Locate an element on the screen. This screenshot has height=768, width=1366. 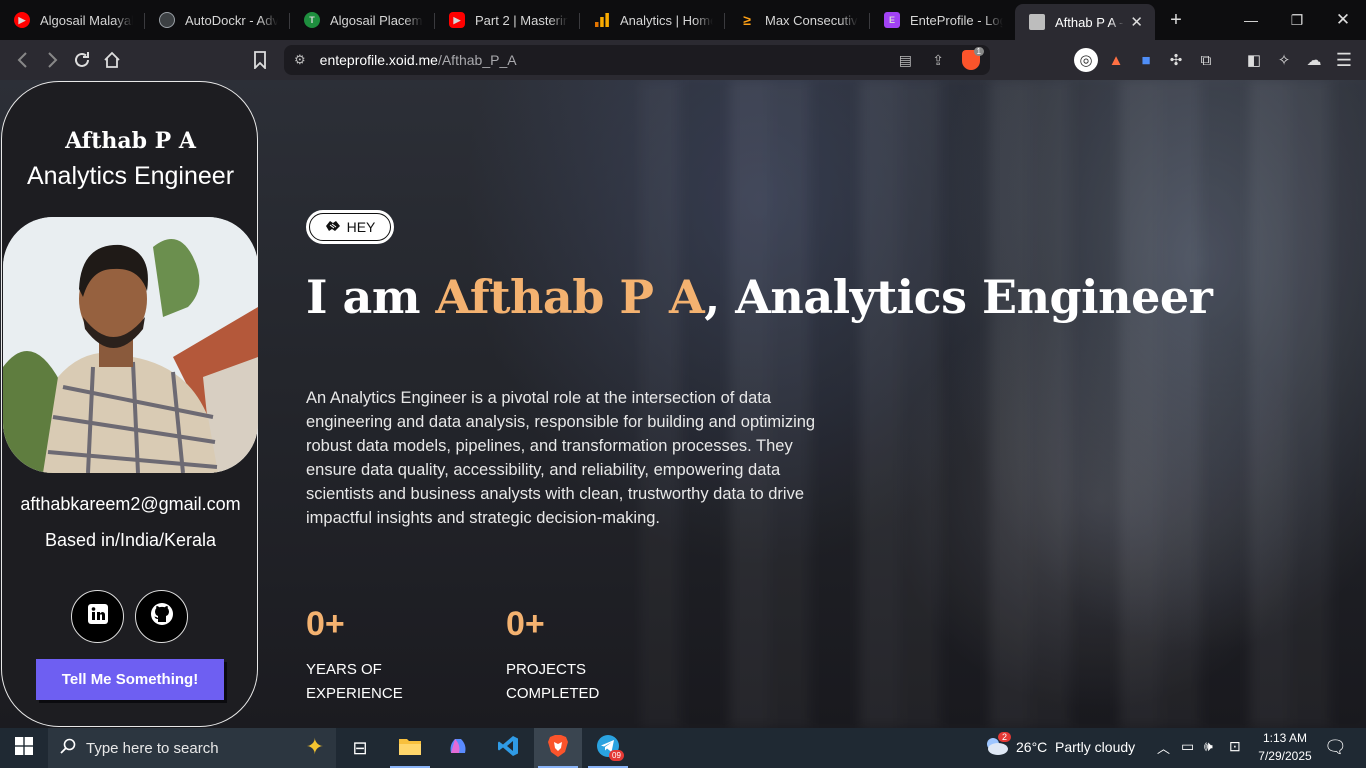
tab-title: AutoDockr - Advanced is located at coordinates (231, 20).